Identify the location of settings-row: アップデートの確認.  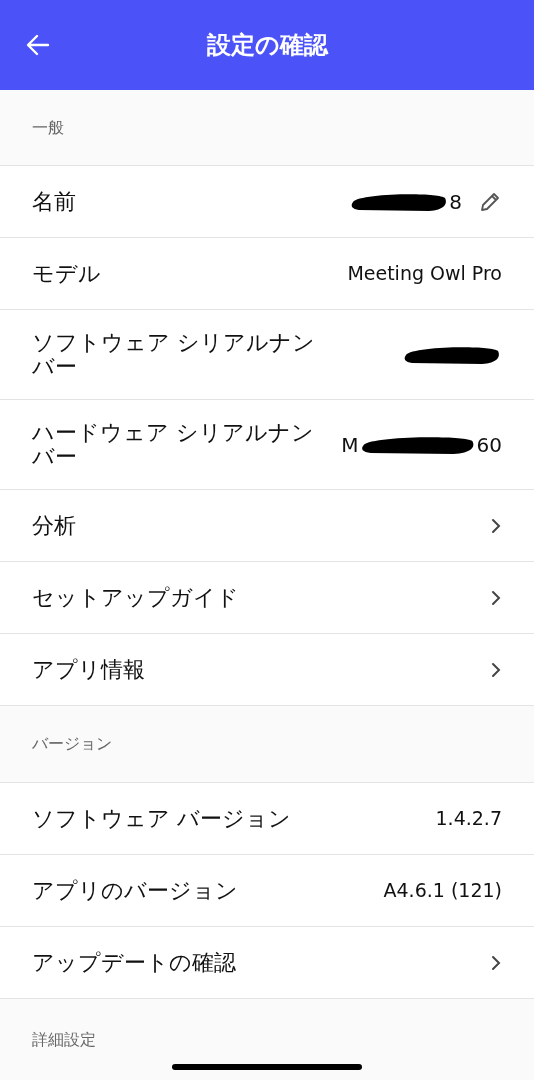
(267, 962).